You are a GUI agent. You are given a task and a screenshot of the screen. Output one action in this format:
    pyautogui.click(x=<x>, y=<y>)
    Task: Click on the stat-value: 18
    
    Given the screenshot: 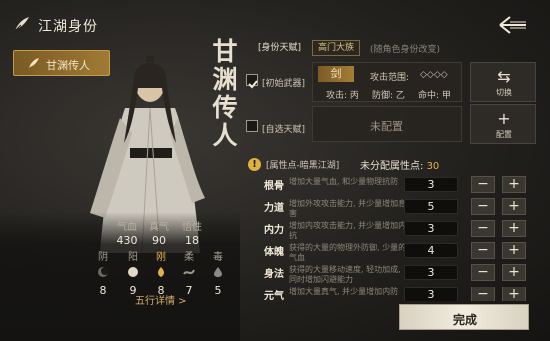 What is the action you would take?
    pyautogui.click(x=192, y=240)
    